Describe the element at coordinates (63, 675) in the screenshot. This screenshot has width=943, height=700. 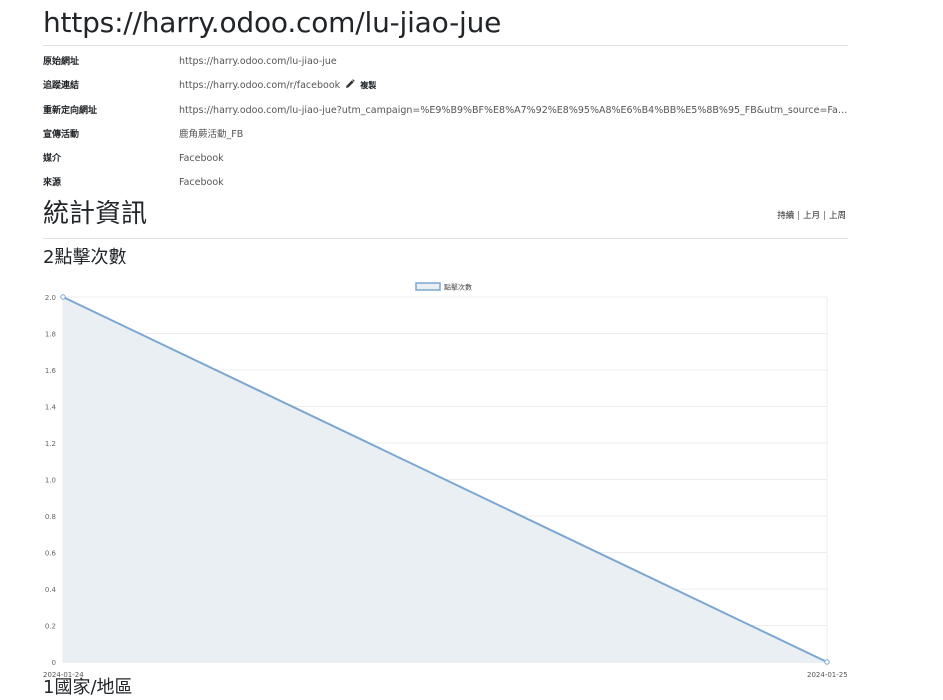
I see `x-tick-label: 2024-01-24` at that location.